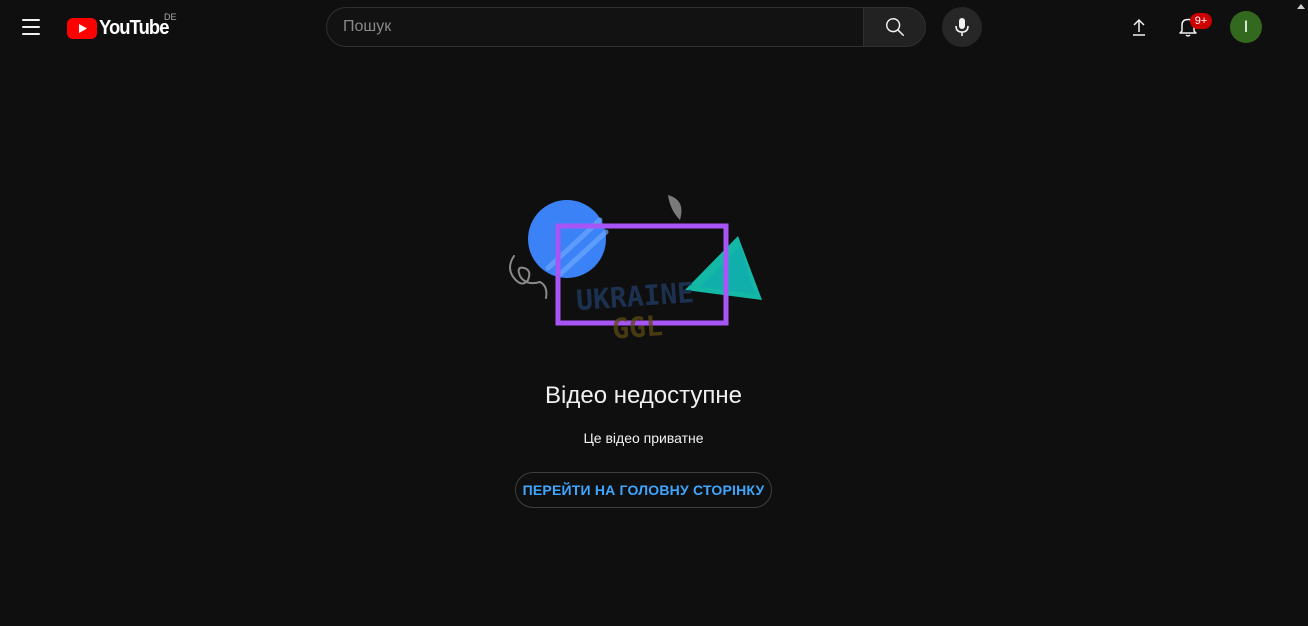 The width and height of the screenshot is (1308, 626). I want to click on page-subtitle: Це відео приватне, so click(643, 438).